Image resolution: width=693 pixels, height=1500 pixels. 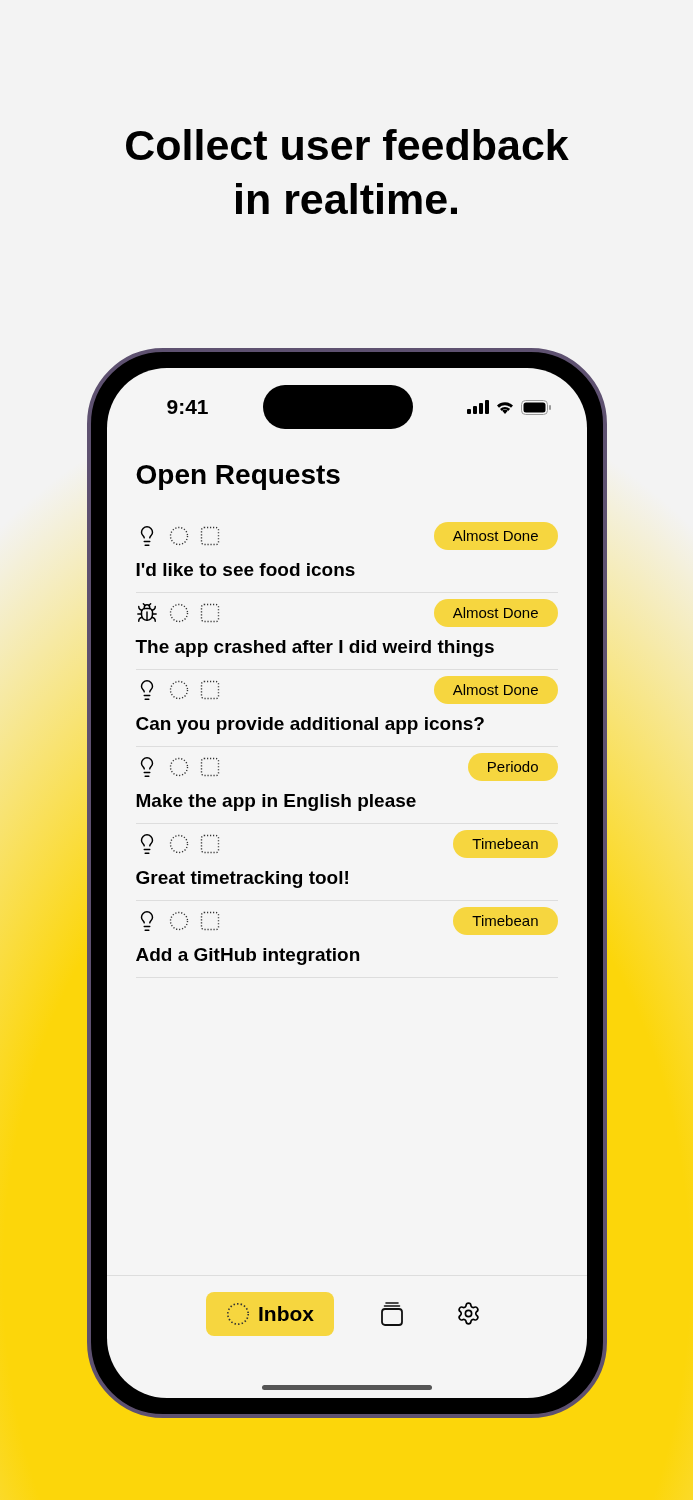 I want to click on request-row: Periodo Make the app in English please, so click(x=346, y=785).